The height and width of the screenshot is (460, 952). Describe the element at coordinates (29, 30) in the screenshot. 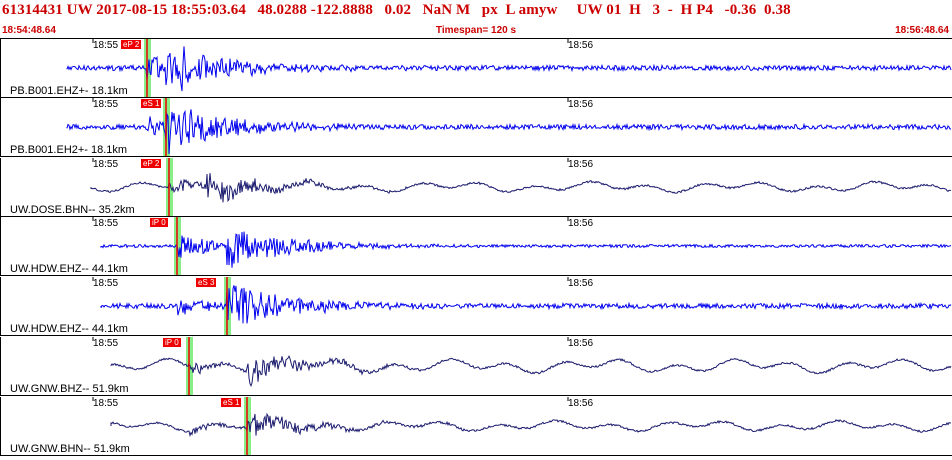

I see `window-start-time: 18:54:48.64` at that location.